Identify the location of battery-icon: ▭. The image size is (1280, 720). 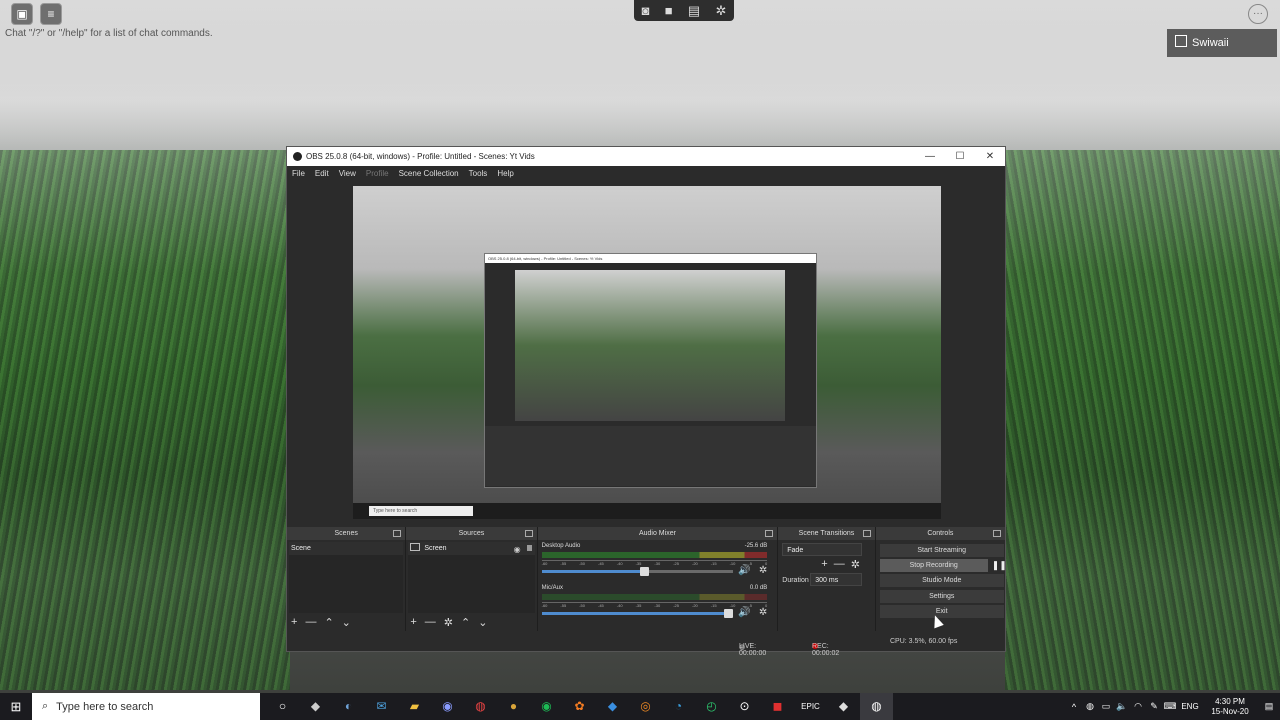
(1106, 706).